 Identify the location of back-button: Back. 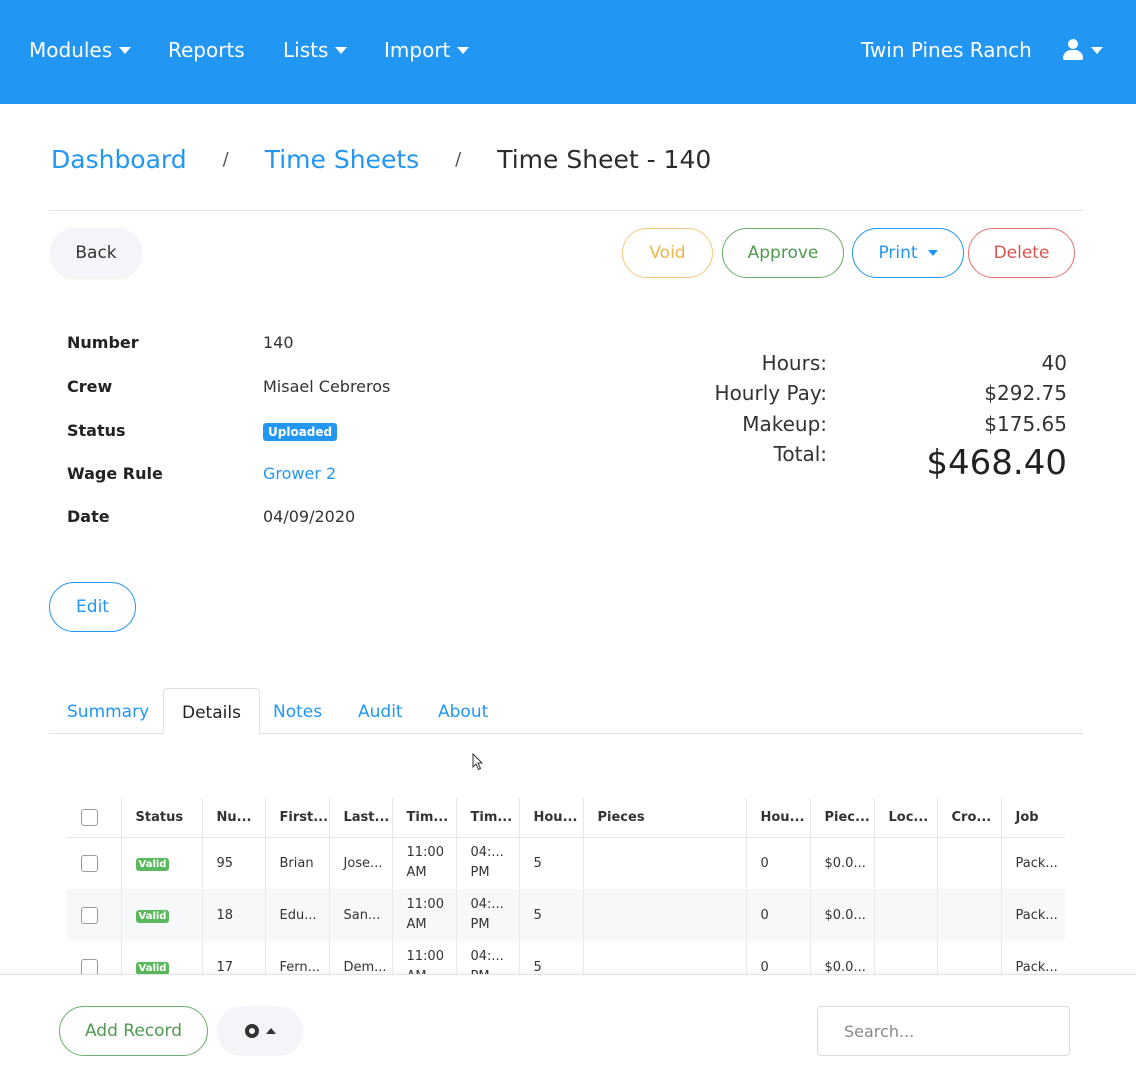
(96, 253).